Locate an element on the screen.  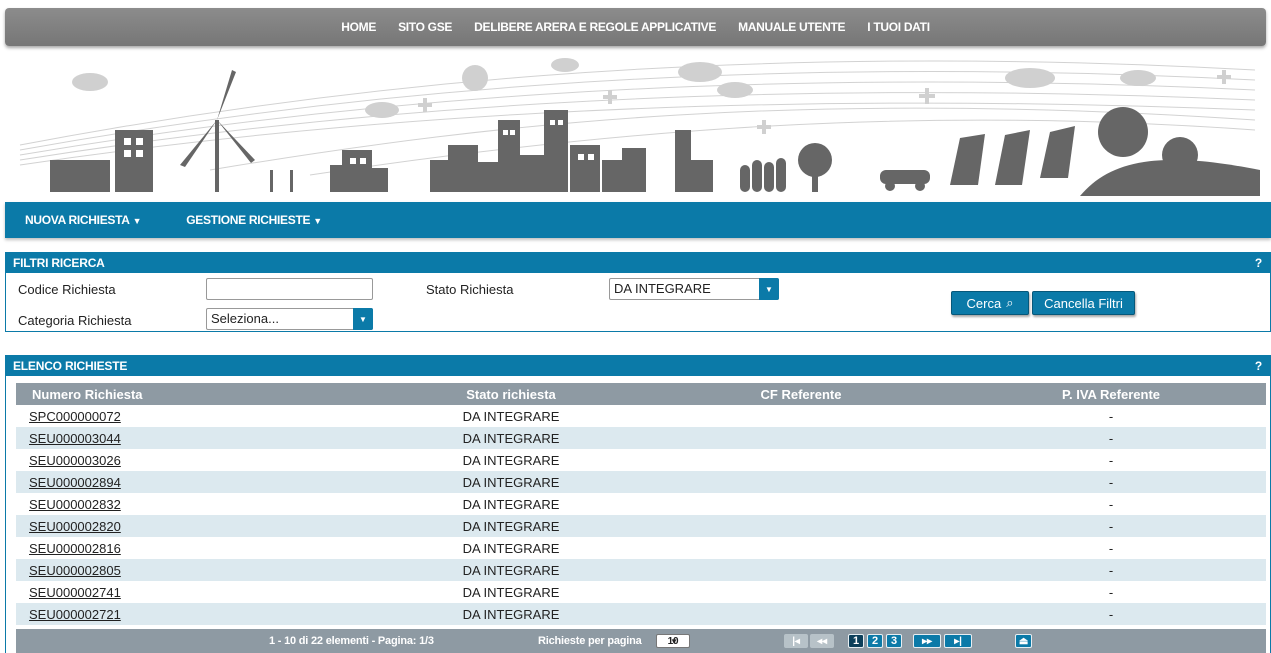
request-link: SEU000002805 is located at coordinates (75, 570).